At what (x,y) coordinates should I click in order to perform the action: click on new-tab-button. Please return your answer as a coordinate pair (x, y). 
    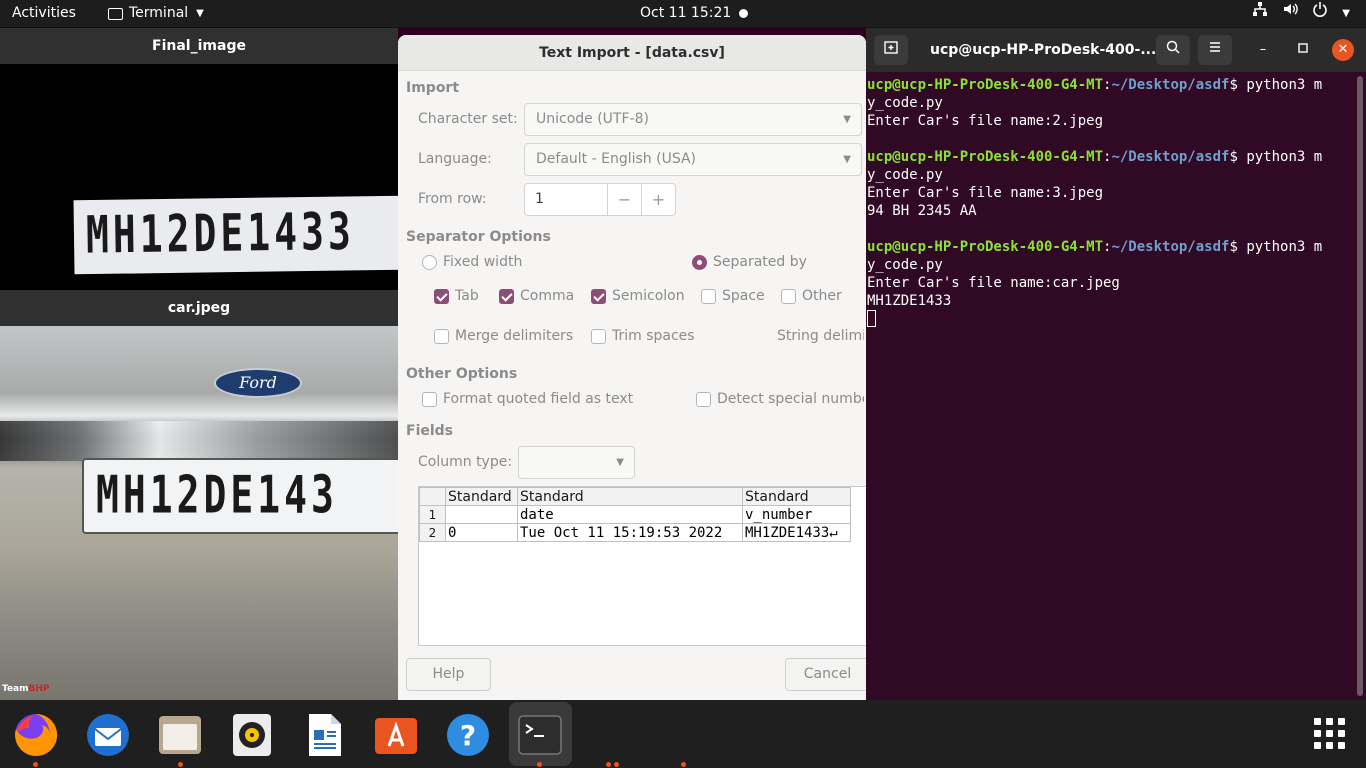
    Looking at the image, I should click on (891, 50).